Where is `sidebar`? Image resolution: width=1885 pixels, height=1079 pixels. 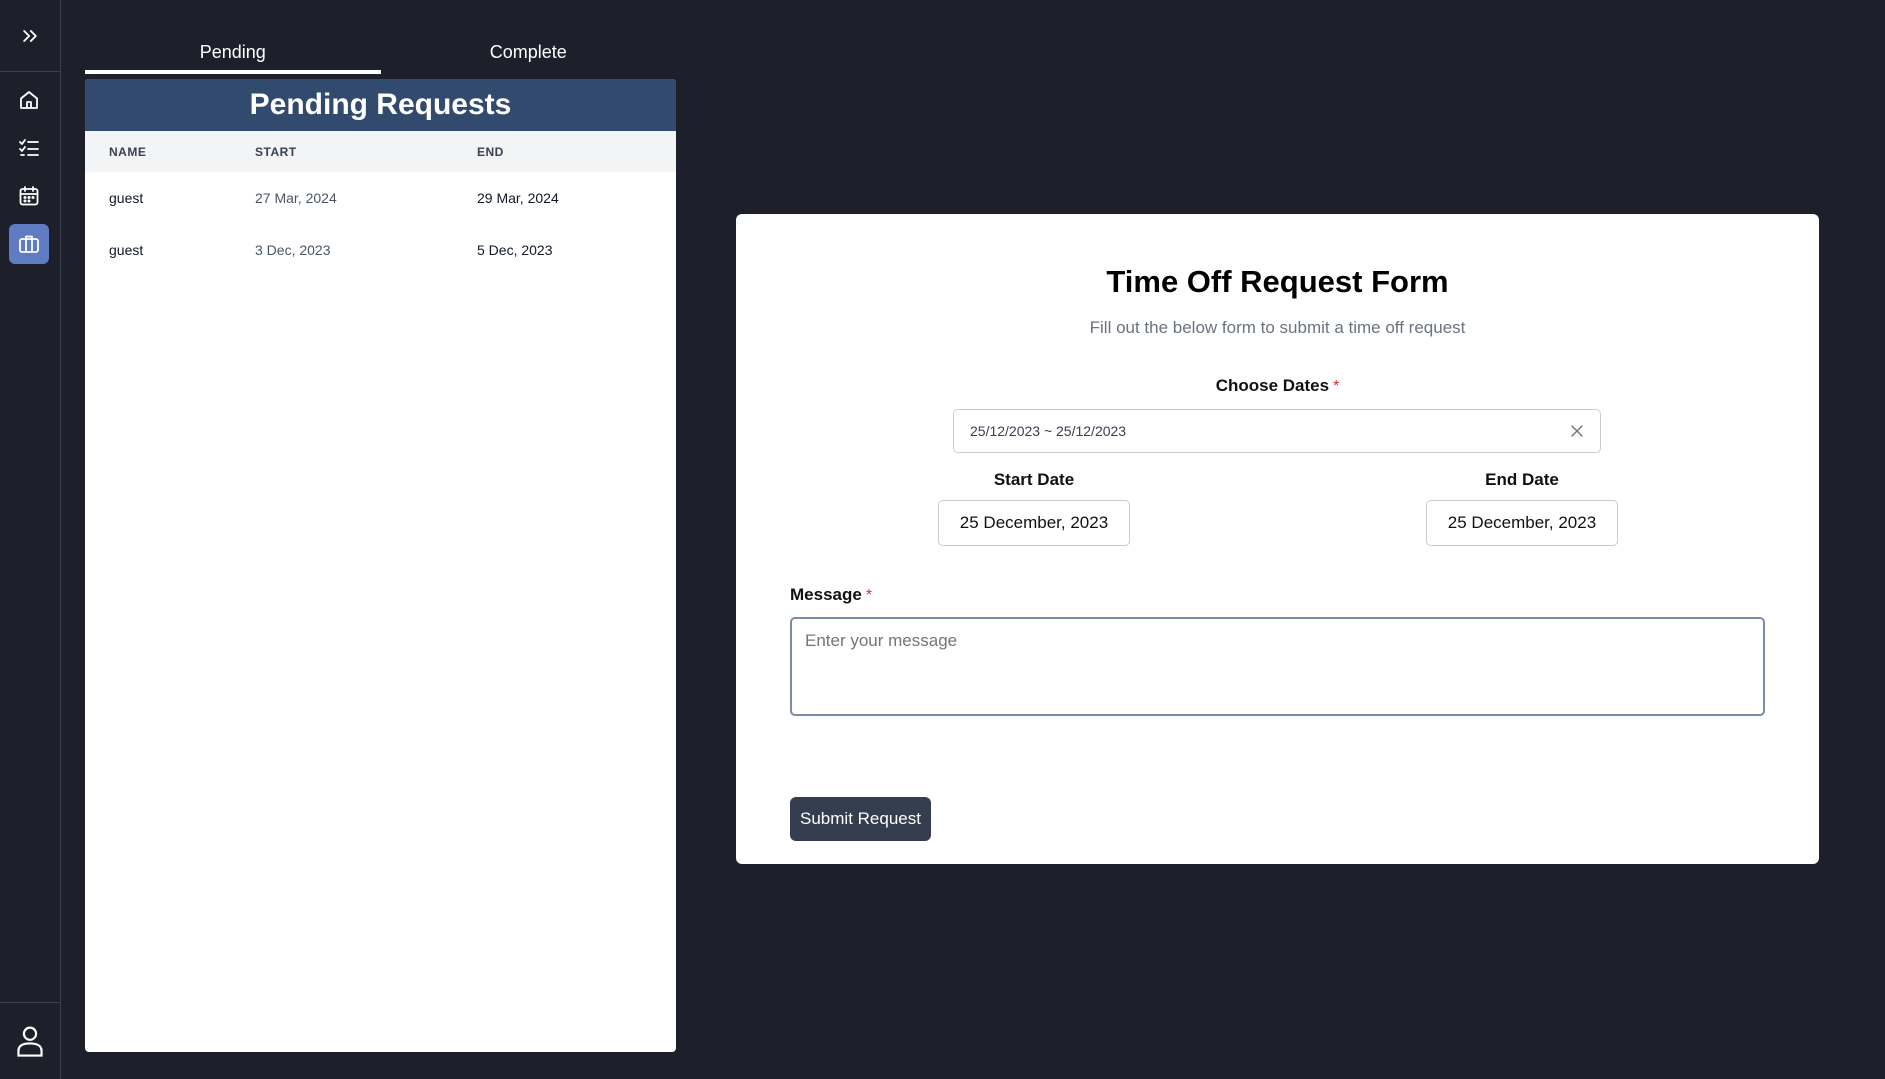 sidebar is located at coordinates (30, 539).